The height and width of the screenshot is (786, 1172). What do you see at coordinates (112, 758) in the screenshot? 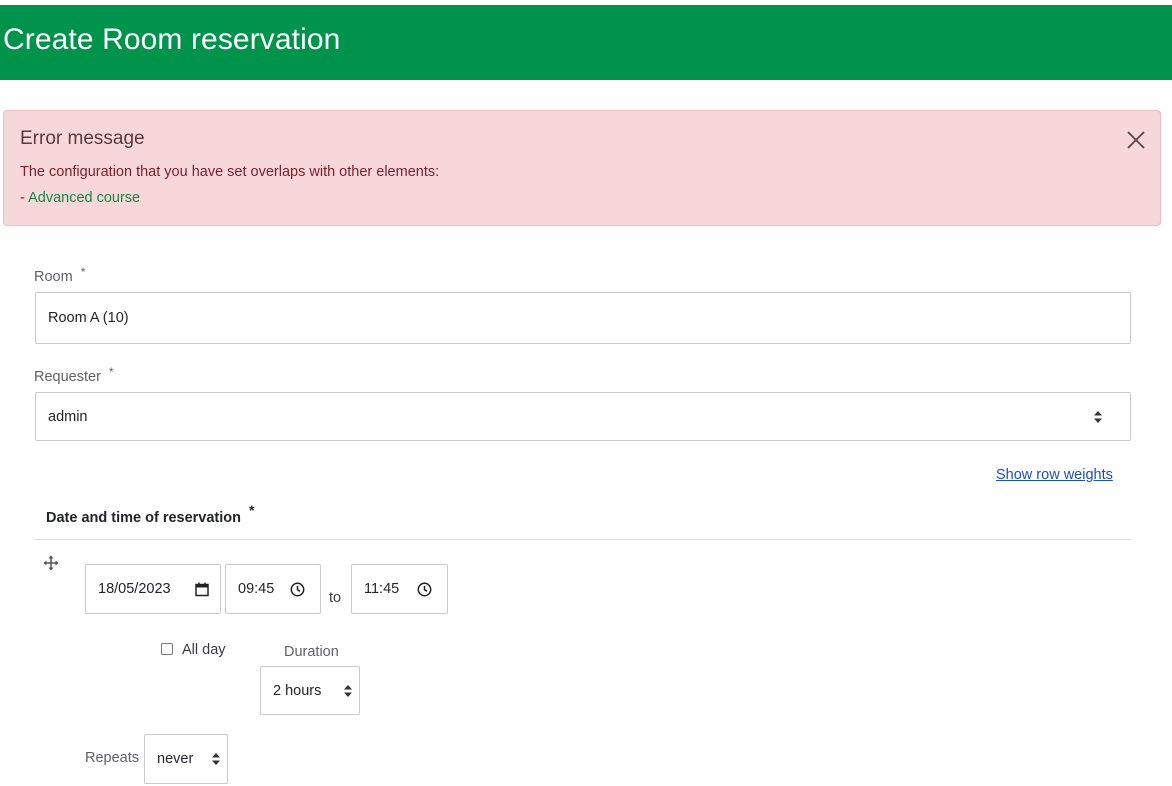
I see `repeats-label: Repeats` at bounding box center [112, 758].